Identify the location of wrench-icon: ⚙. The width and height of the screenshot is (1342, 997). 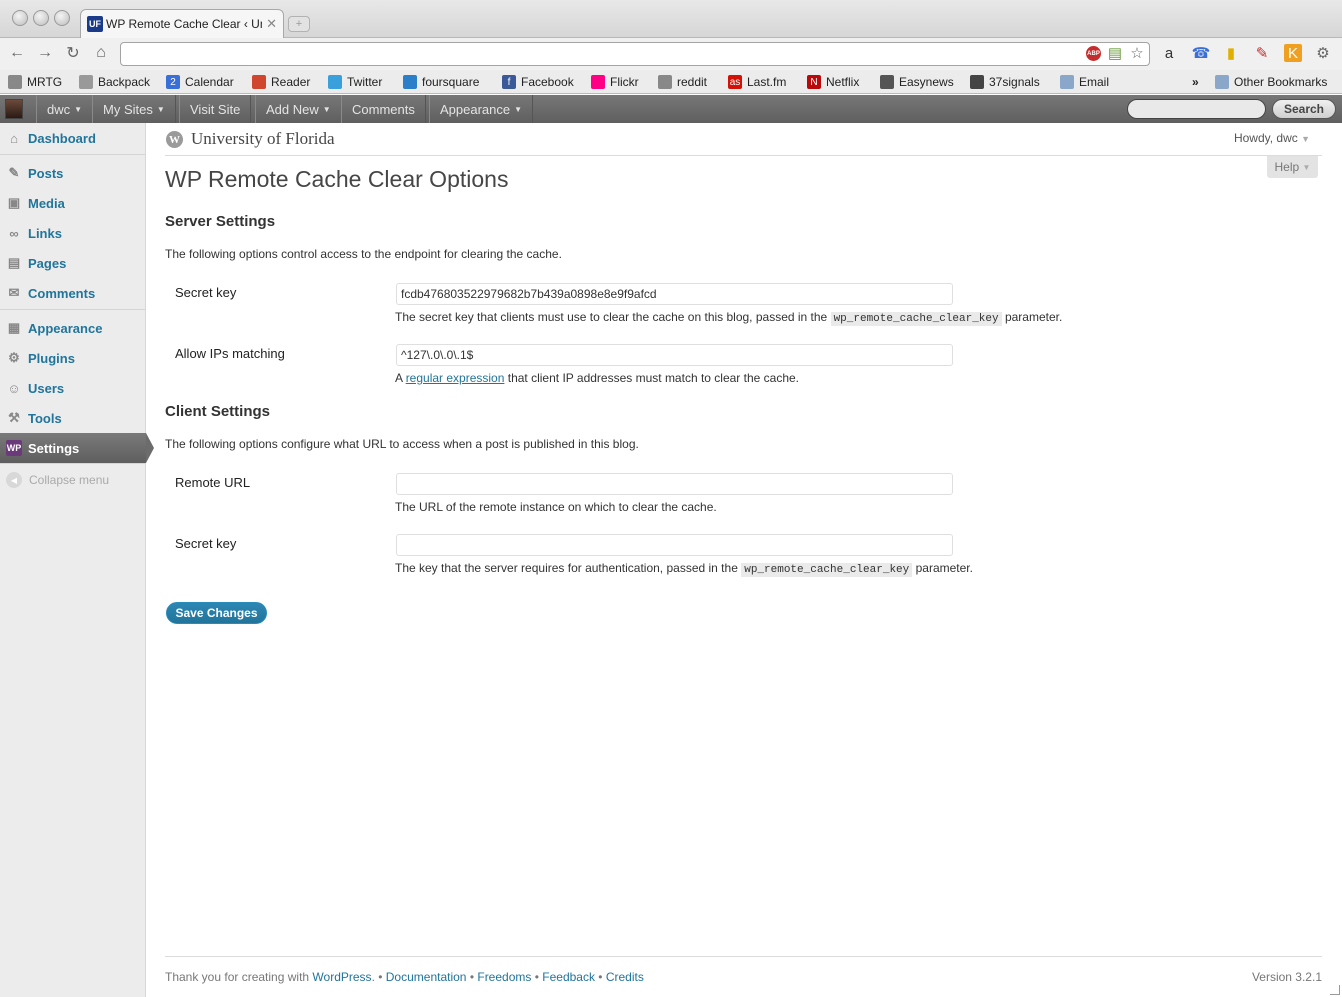
(1323, 53).